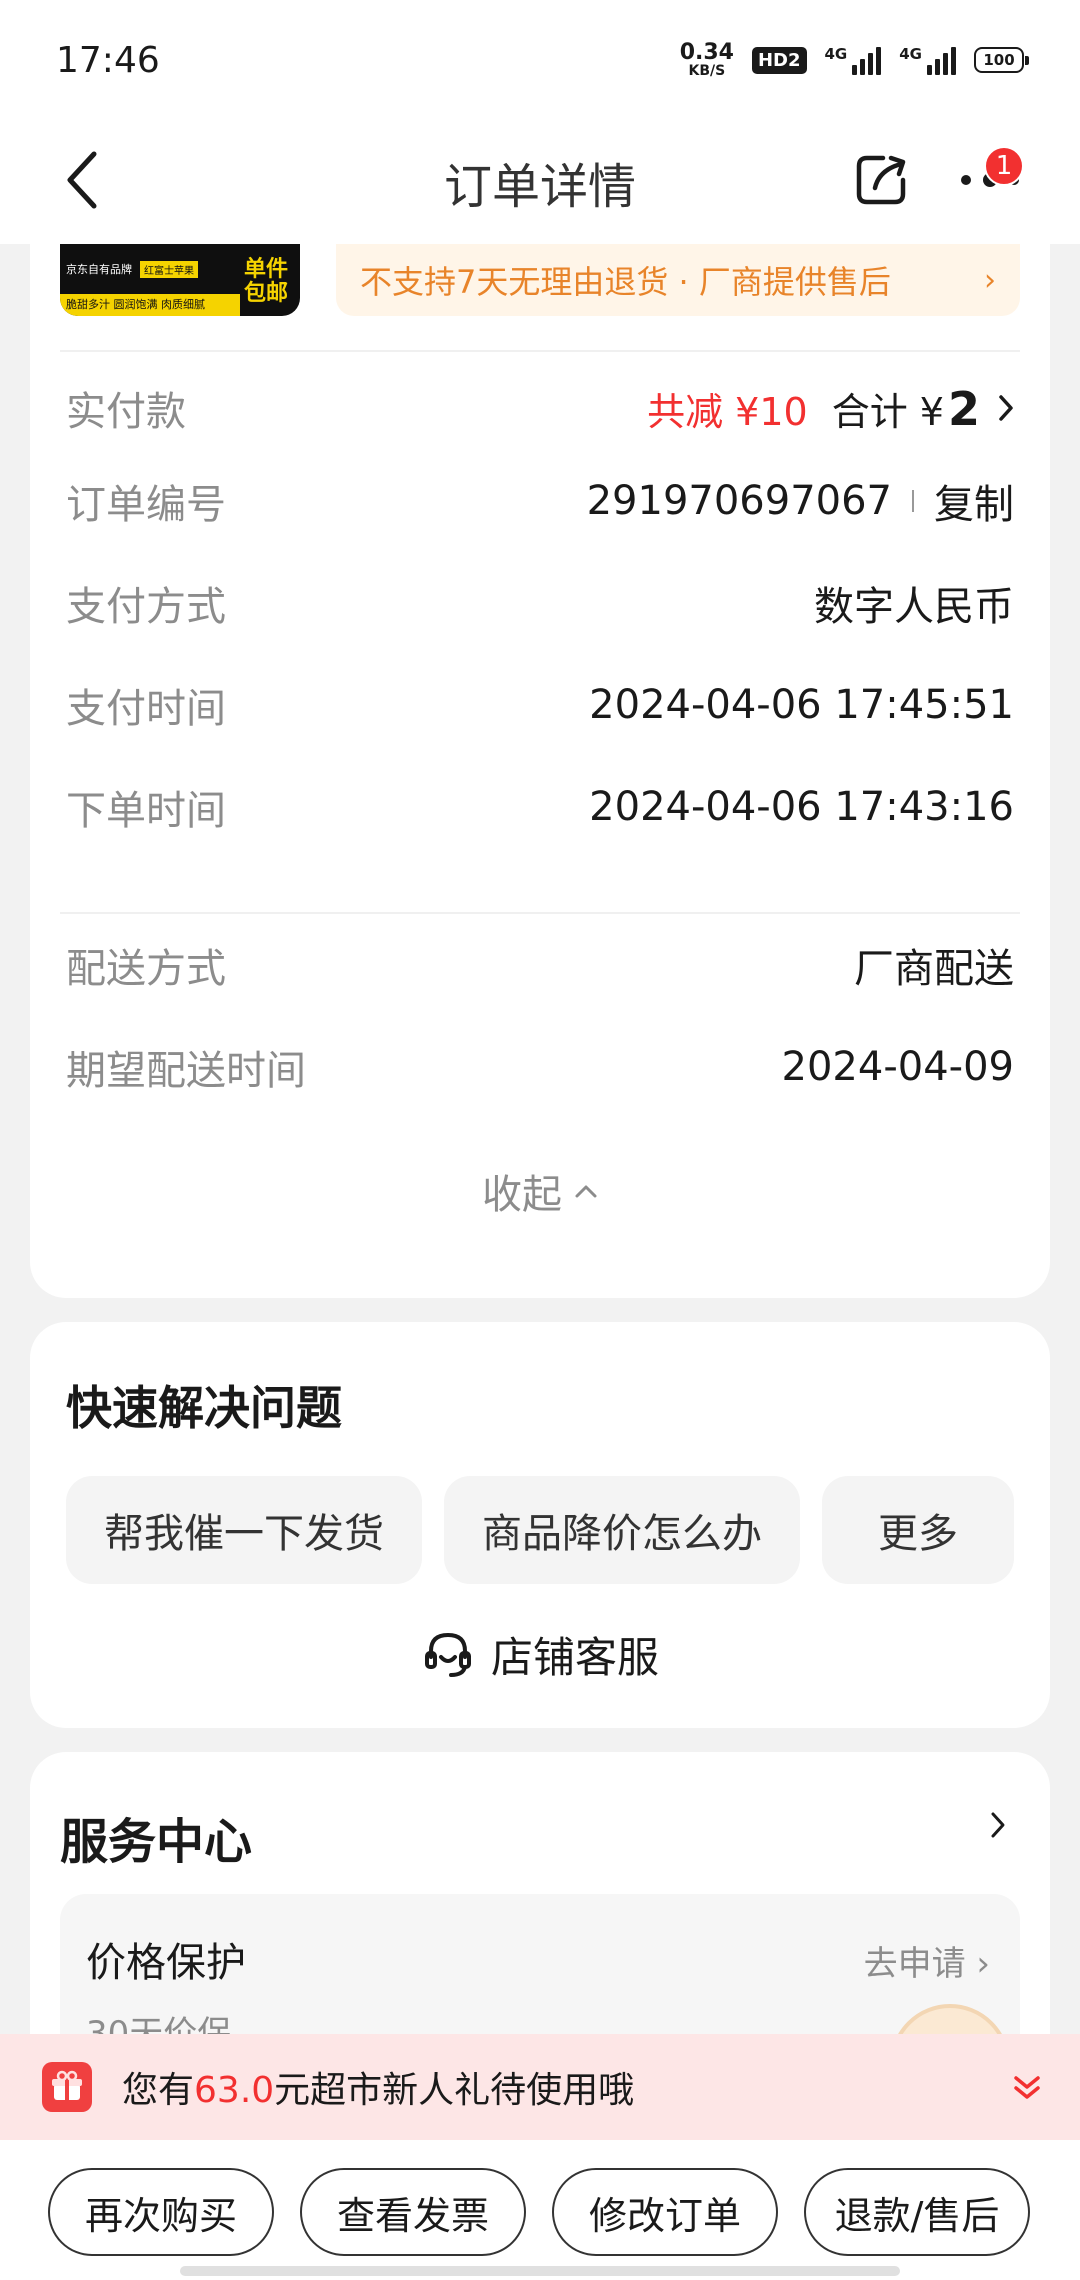  I want to click on paid-total: 合计 ¥2, so click(906, 408).